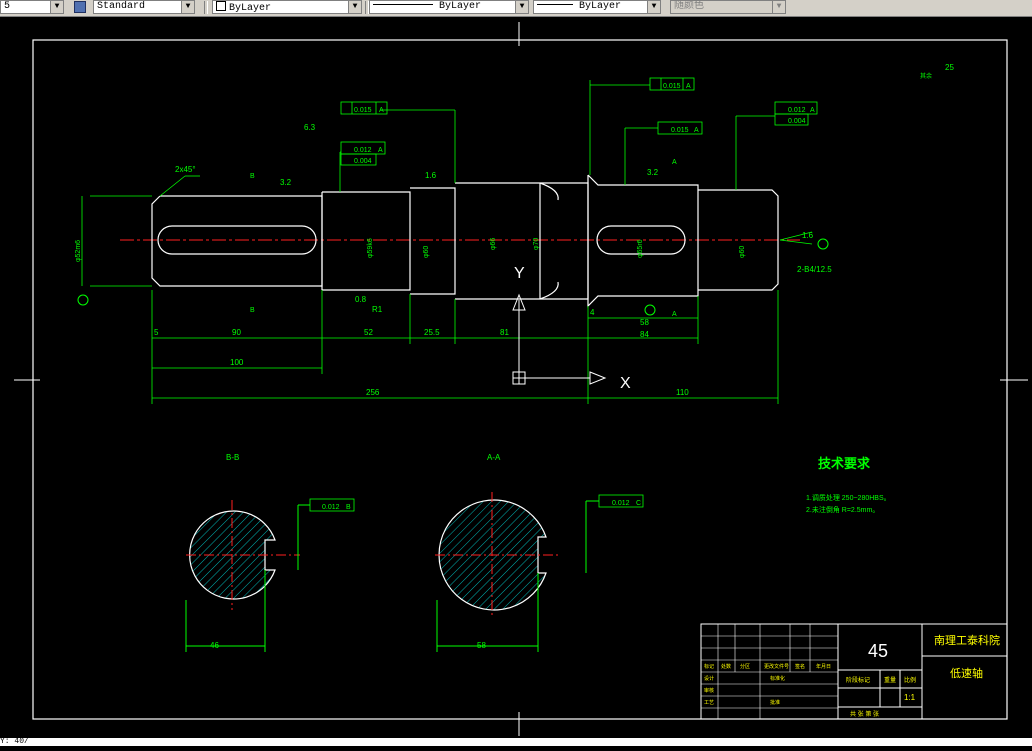  Describe the element at coordinates (32, 7) in the screenshot. I see `textstyle-select: 5 ▼` at that location.